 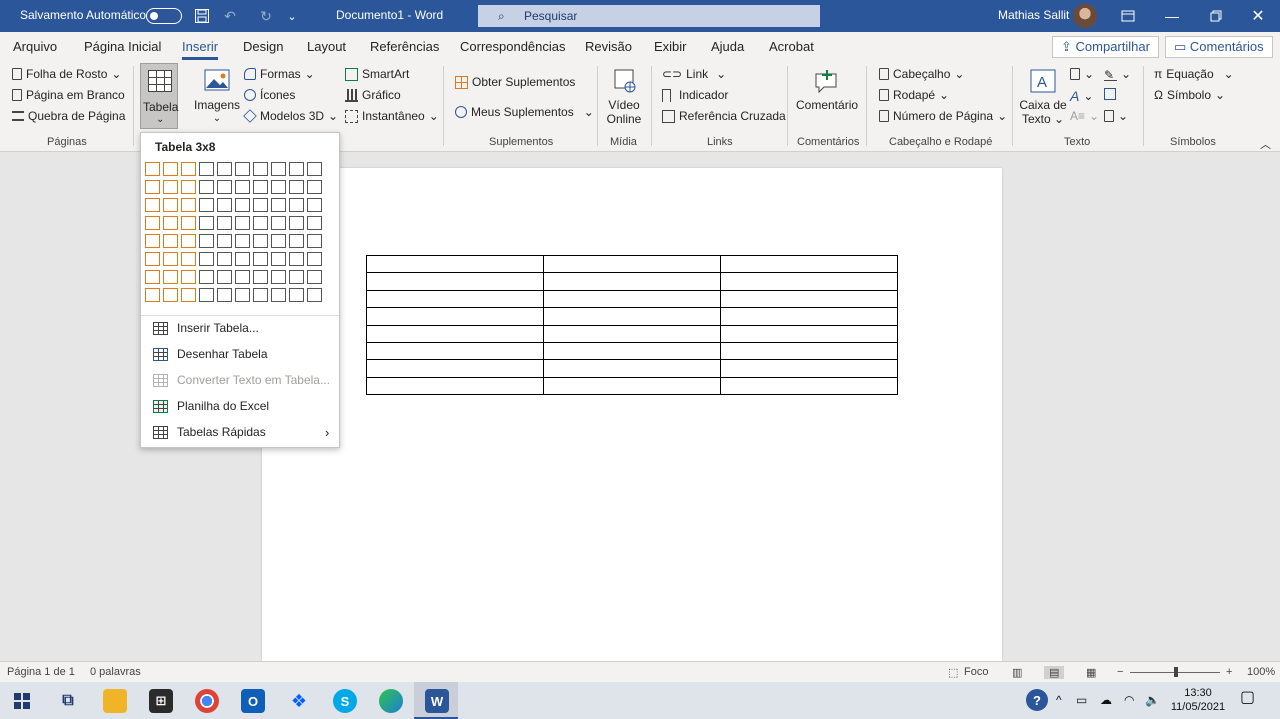 What do you see at coordinates (976, 672) in the screenshot?
I see `focus-label: Foco` at bounding box center [976, 672].